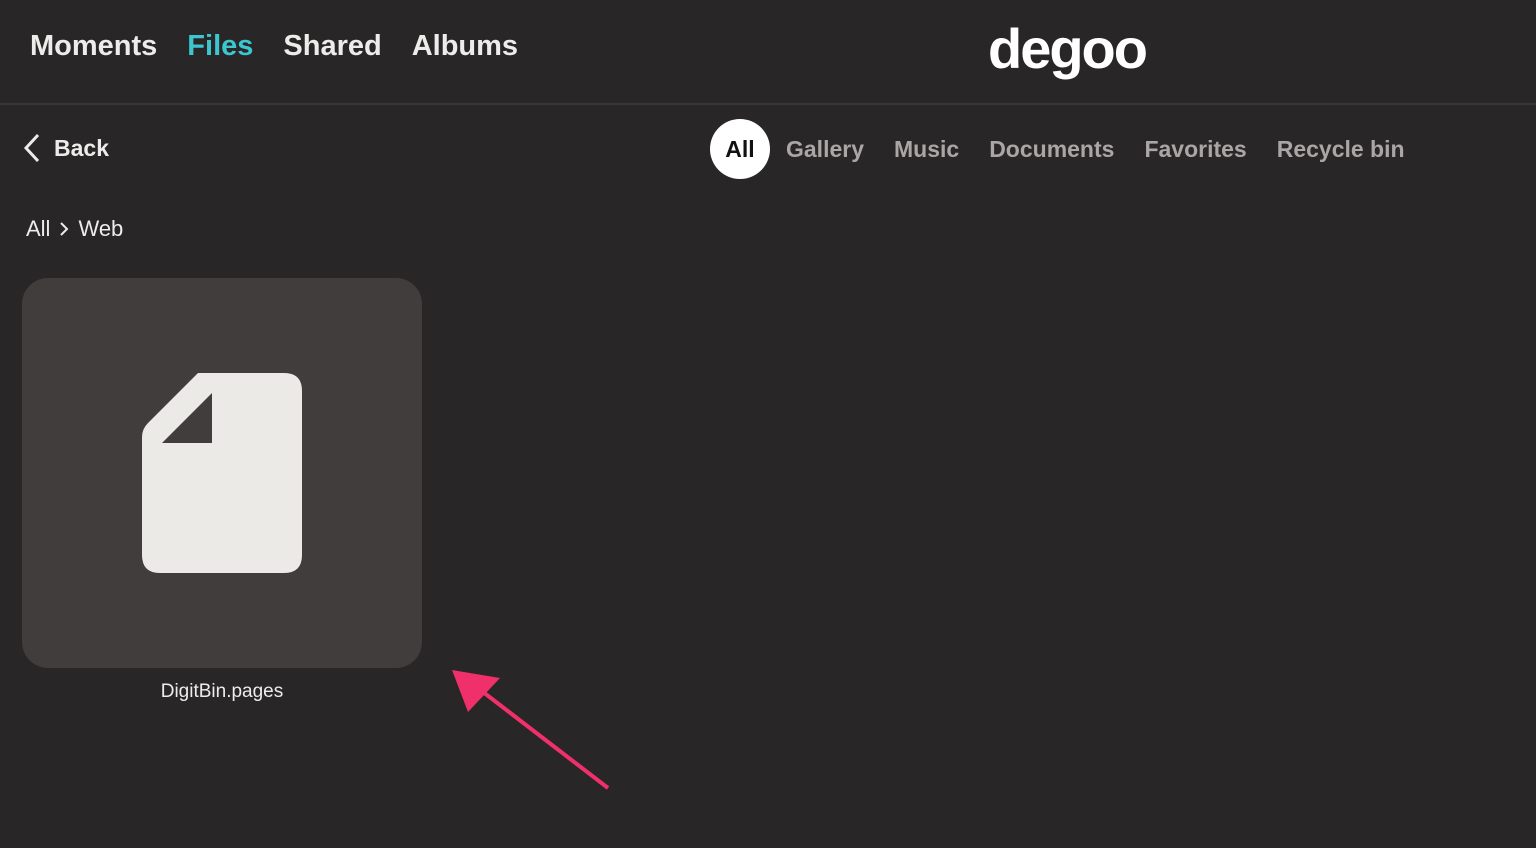 The width and height of the screenshot is (1536, 848). I want to click on tab-all: All, so click(740, 149).